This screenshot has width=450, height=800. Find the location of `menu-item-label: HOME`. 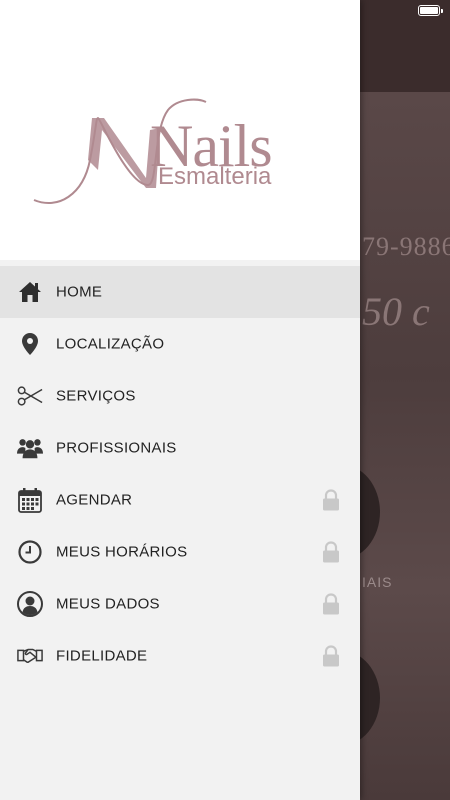

menu-item-label: HOME is located at coordinates (79, 292).